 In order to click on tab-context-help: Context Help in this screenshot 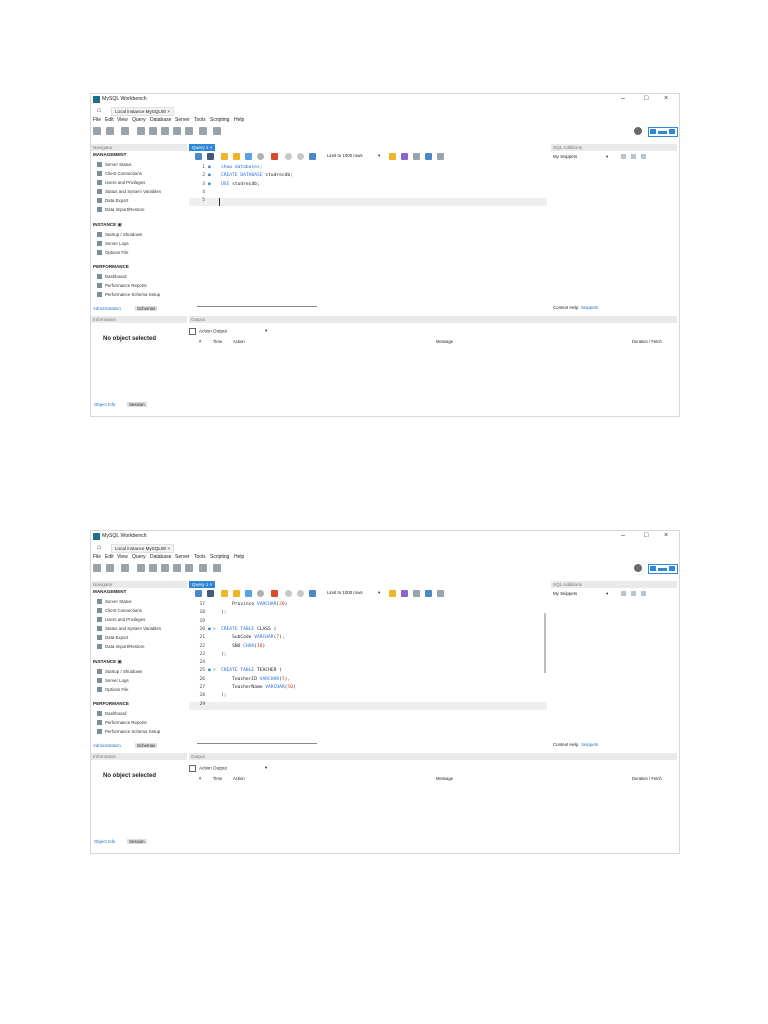, I will do `click(565, 307)`.